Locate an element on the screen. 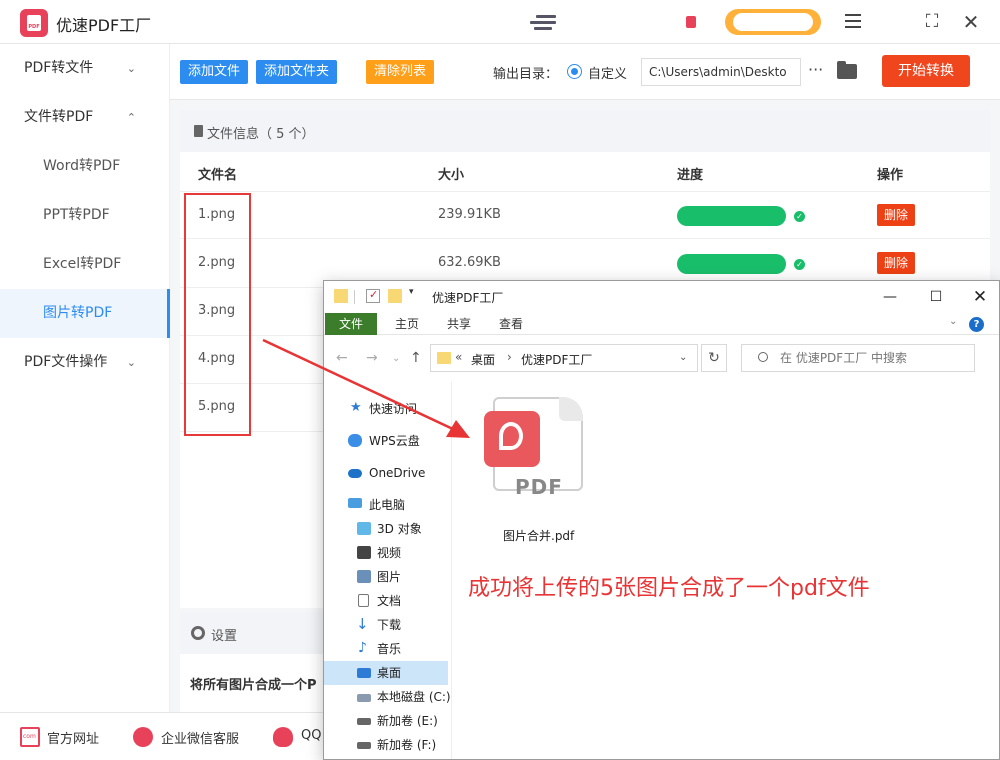 Image resolution: width=1000 pixels, height=760 pixels. sidebar-item-label: 文件转PDF is located at coordinates (59, 117).